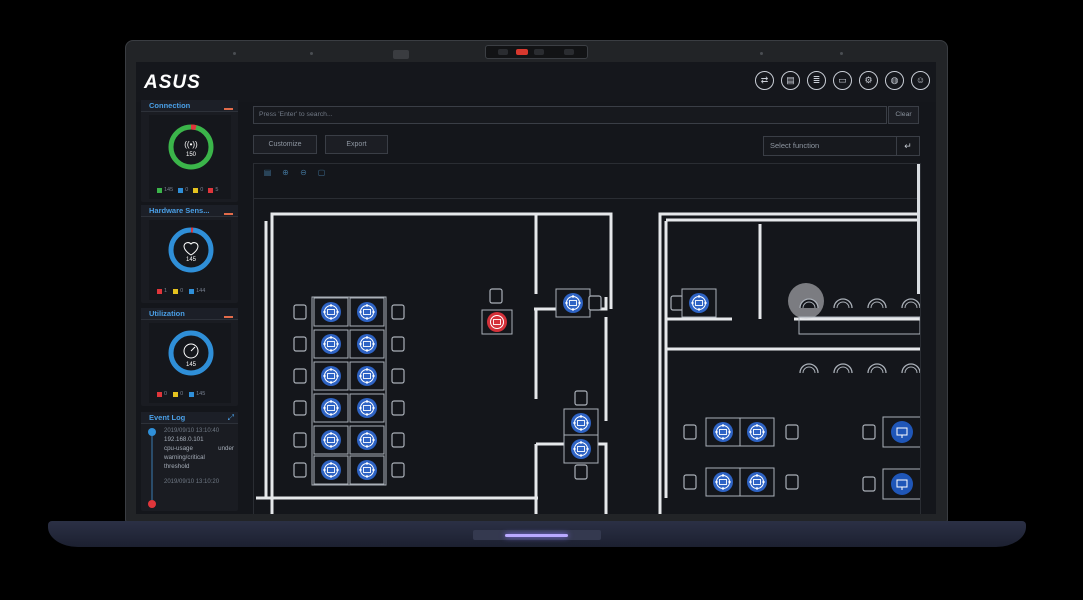 The width and height of the screenshot is (1083, 600). Describe the element at coordinates (181, 291) in the screenshot. I see `hardware-legend: 1 0 144` at that location.